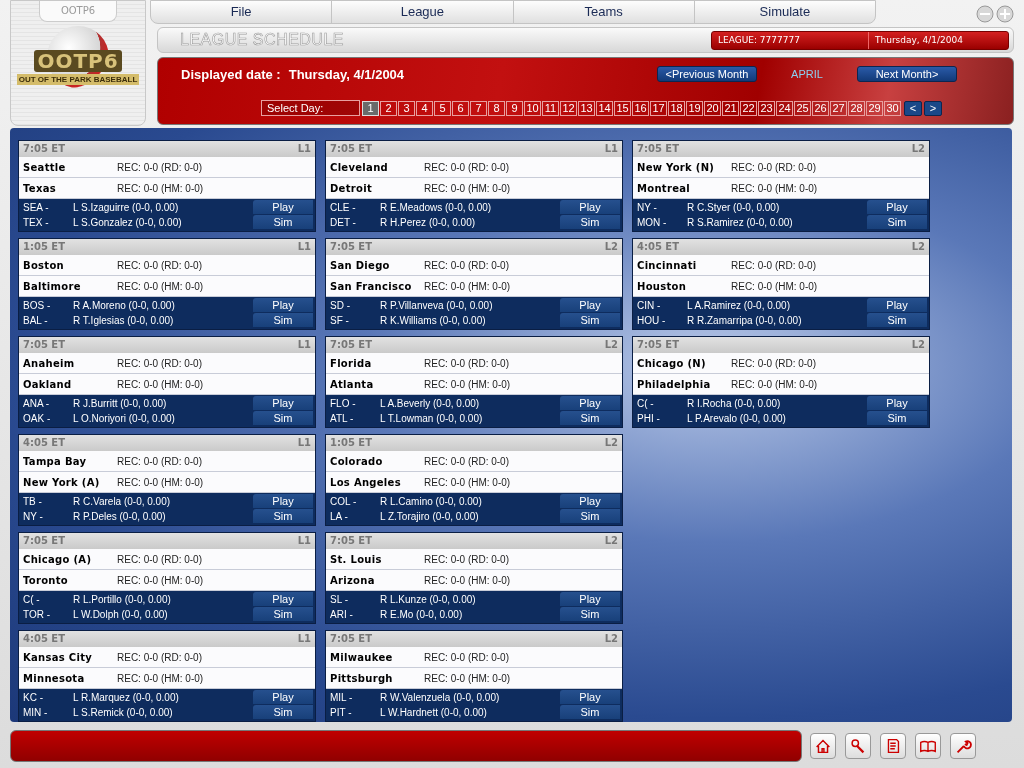  Describe the element at coordinates (342, 614) in the screenshot. I see `team-abbreviation: ARI -` at that location.